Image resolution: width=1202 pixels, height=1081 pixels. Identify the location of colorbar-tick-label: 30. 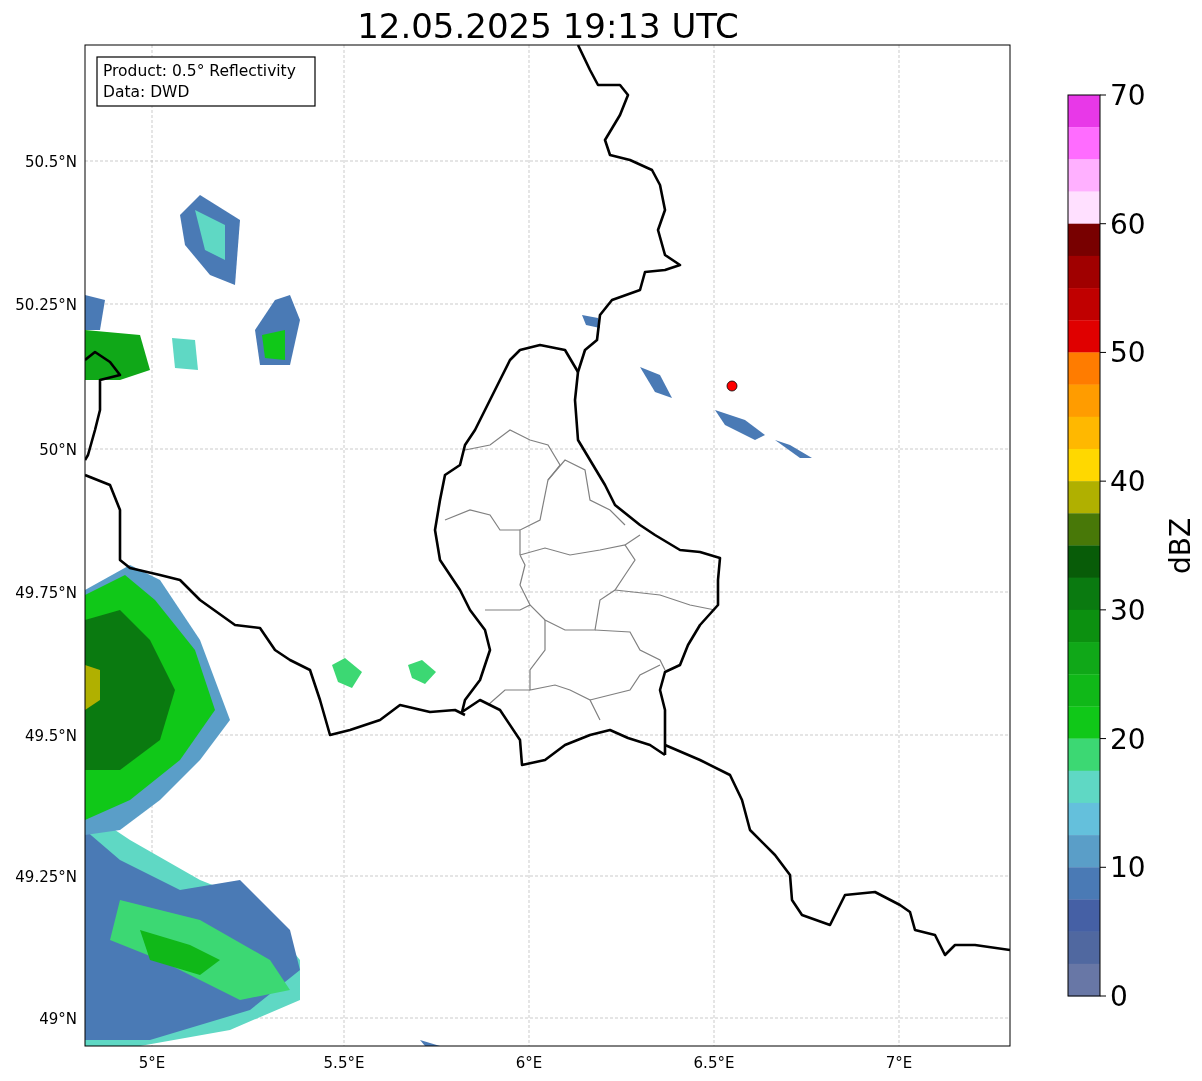
(1128, 610).